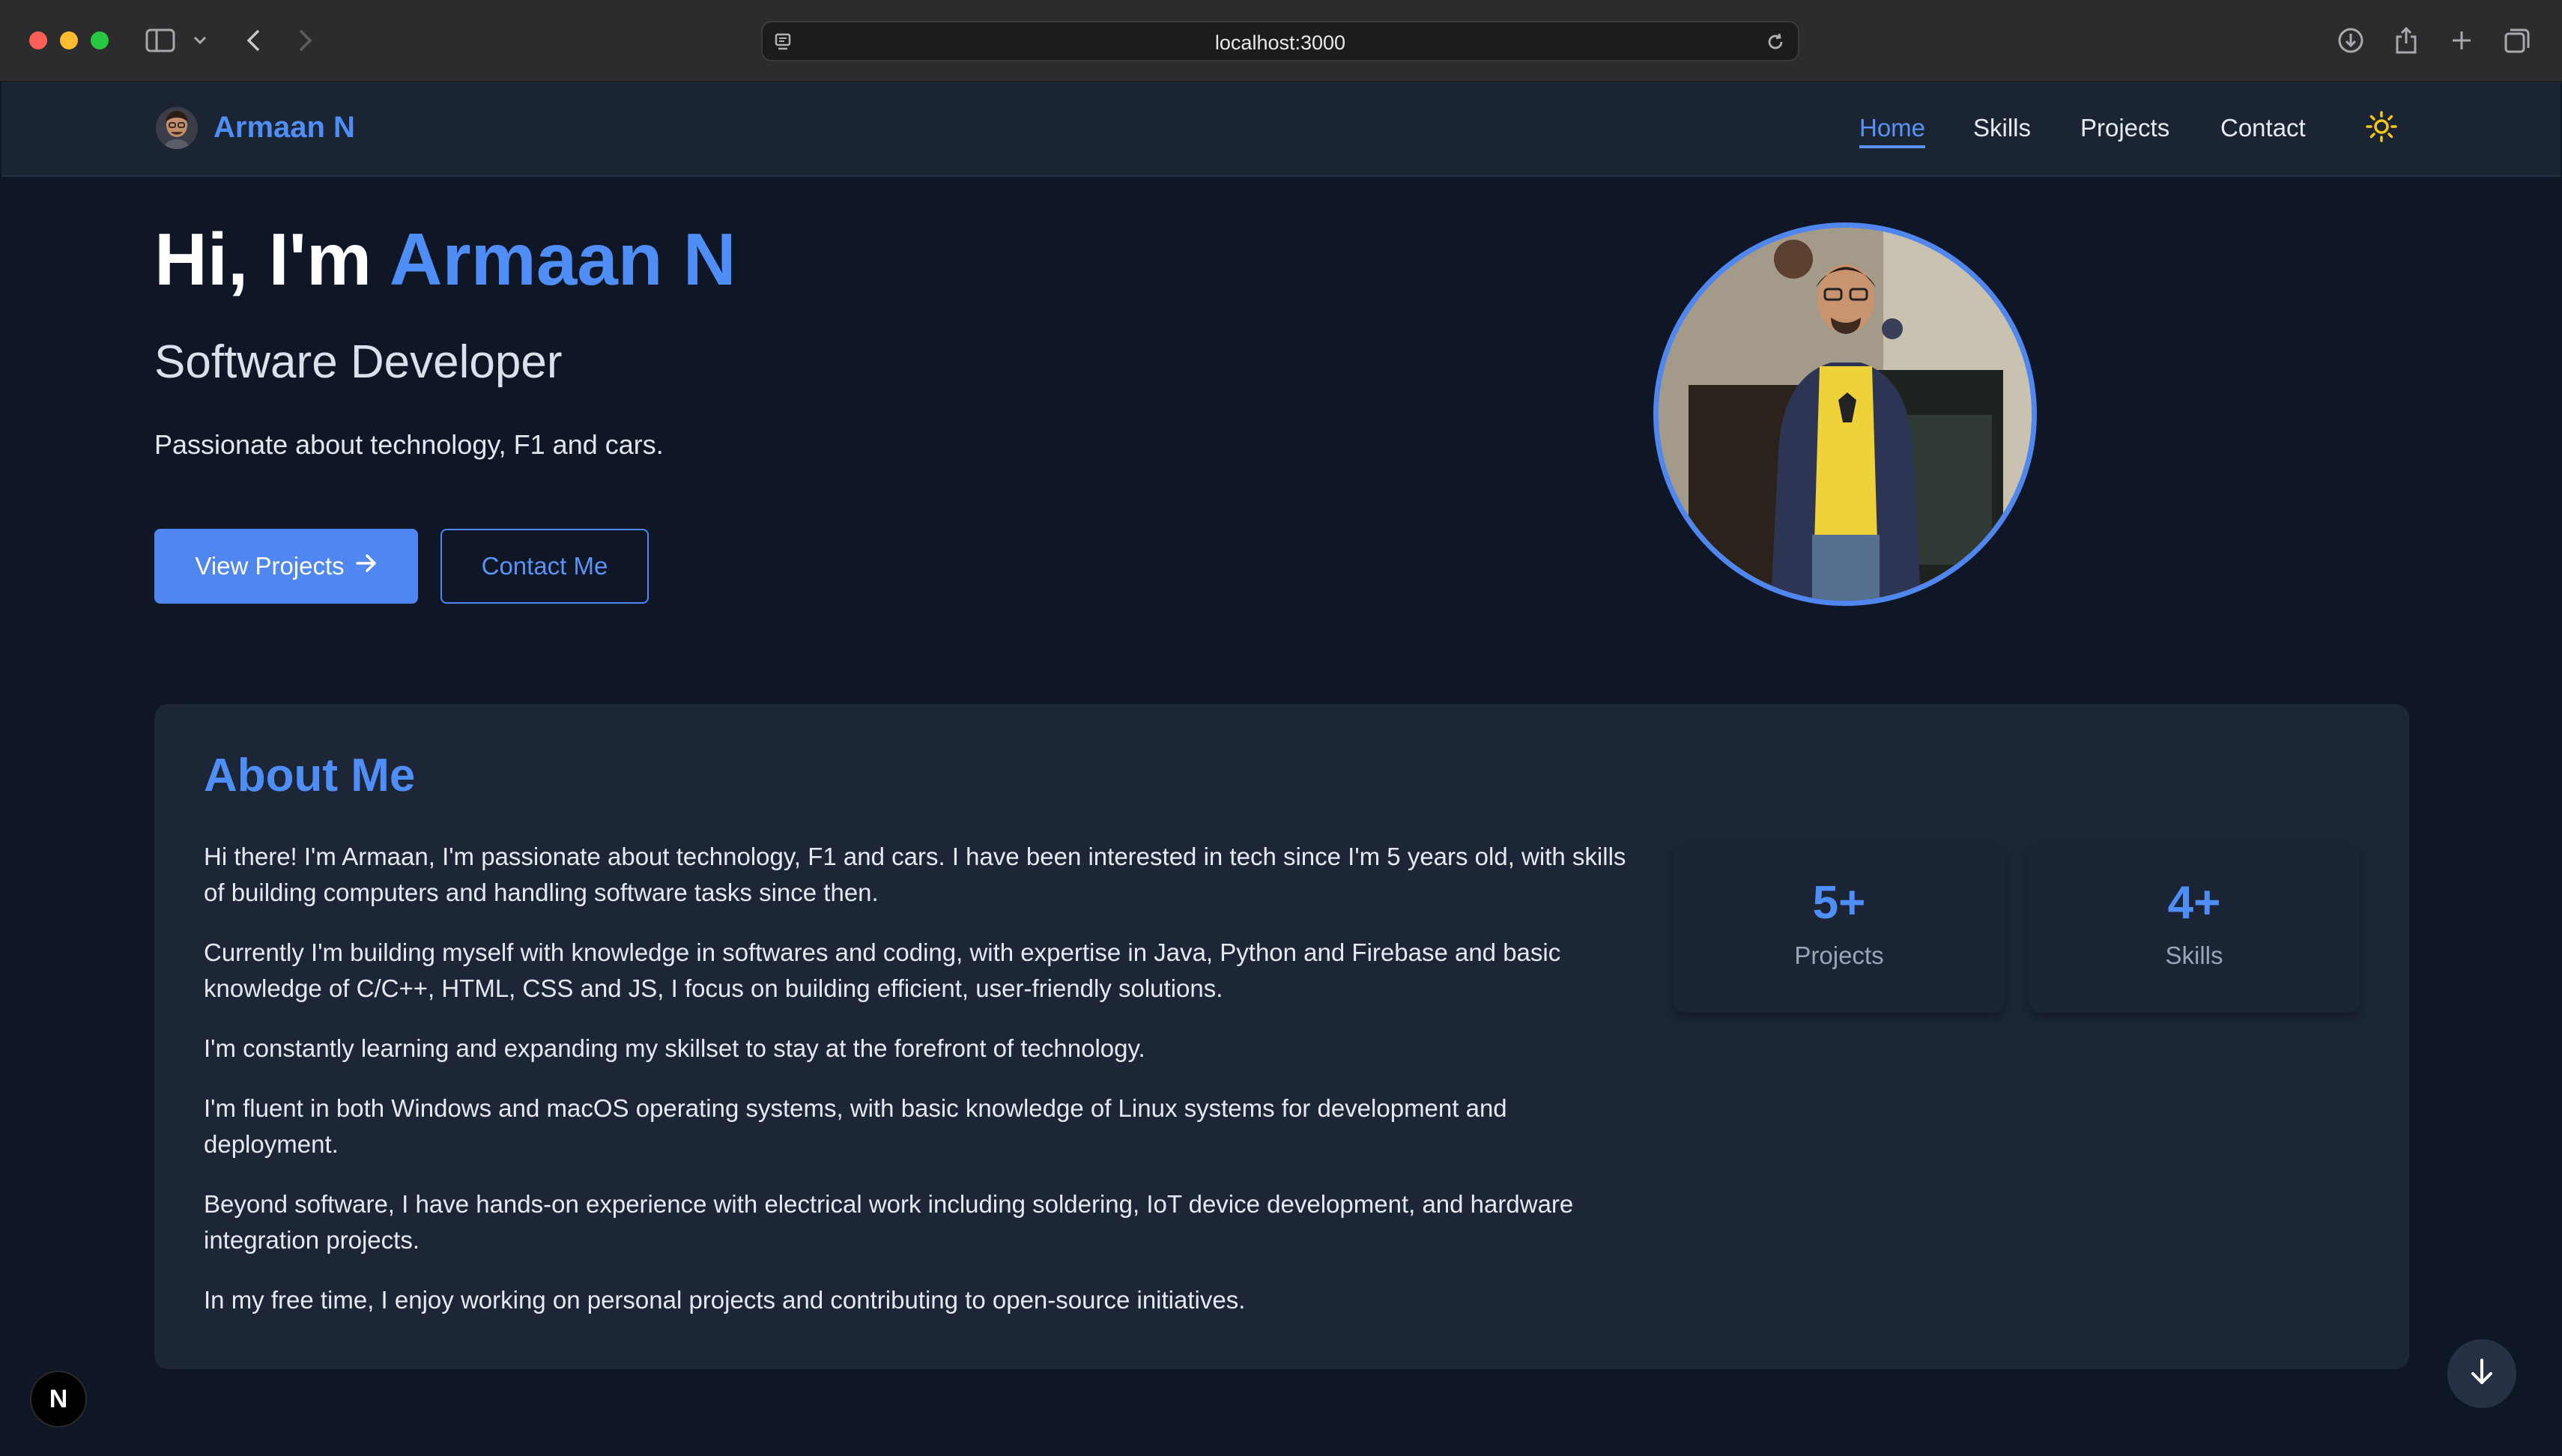 This screenshot has height=1456, width=2562. What do you see at coordinates (2002, 128) in the screenshot?
I see `nav-link-skills: Skills` at bounding box center [2002, 128].